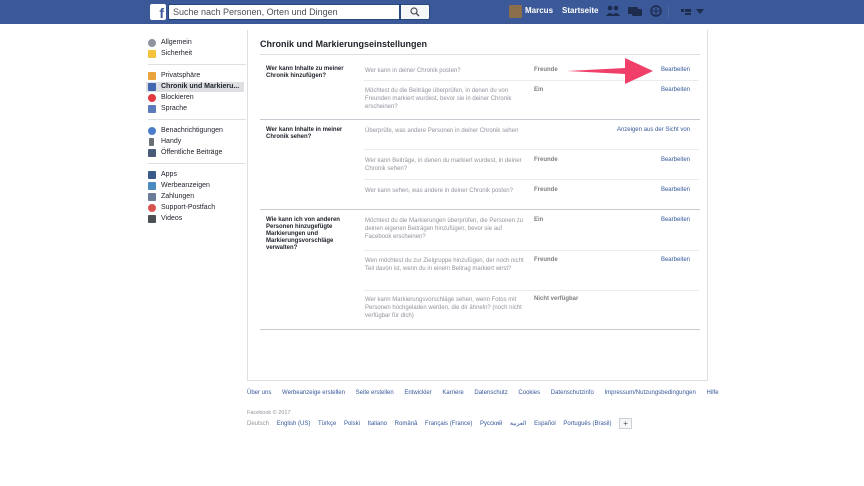 This screenshot has width=864, height=486. What do you see at coordinates (152, 153) in the screenshot?
I see `rss-icon` at bounding box center [152, 153].